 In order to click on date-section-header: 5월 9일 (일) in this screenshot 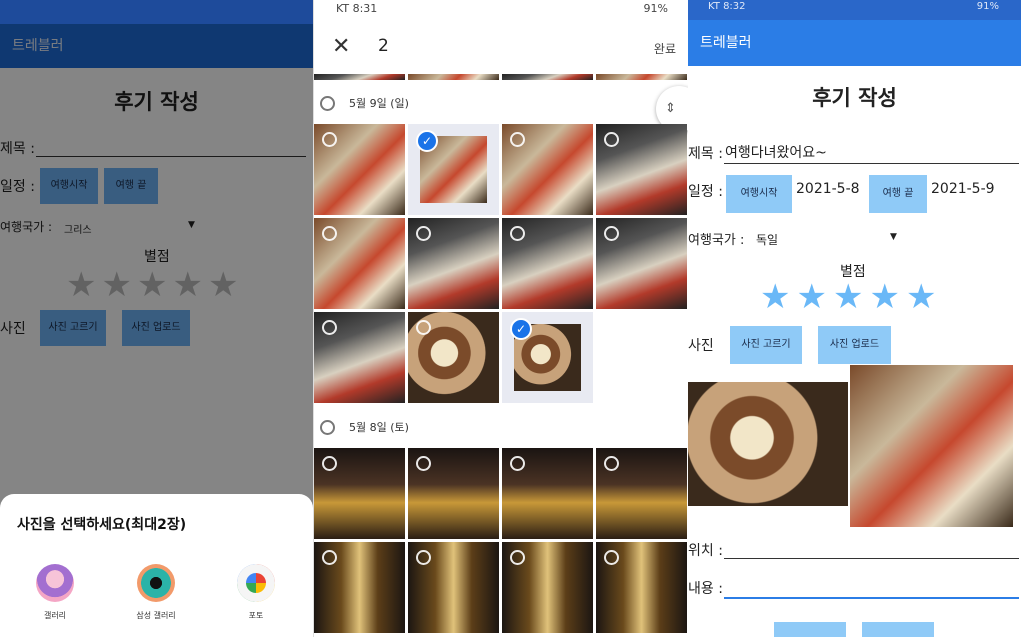, I will do `click(364, 103)`.